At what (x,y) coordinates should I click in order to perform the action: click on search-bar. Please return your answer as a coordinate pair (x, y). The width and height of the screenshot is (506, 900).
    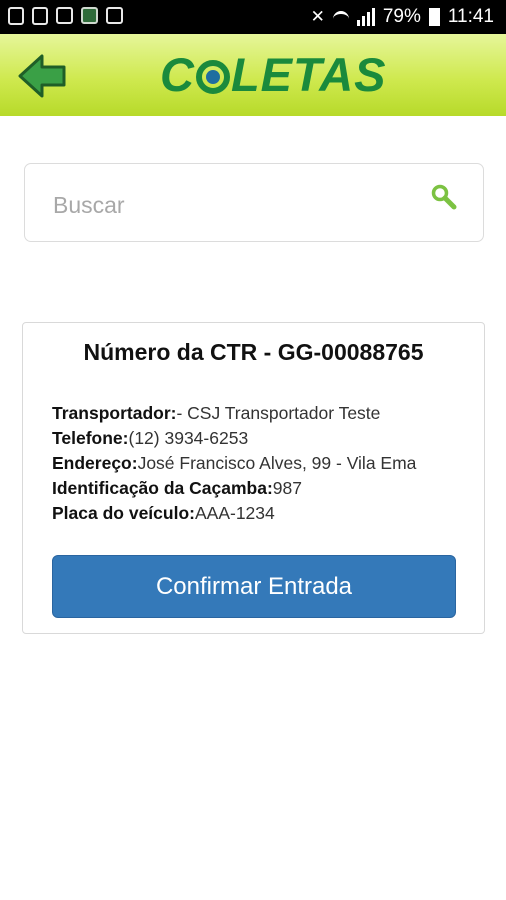
    Looking at the image, I should click on (254, 202).